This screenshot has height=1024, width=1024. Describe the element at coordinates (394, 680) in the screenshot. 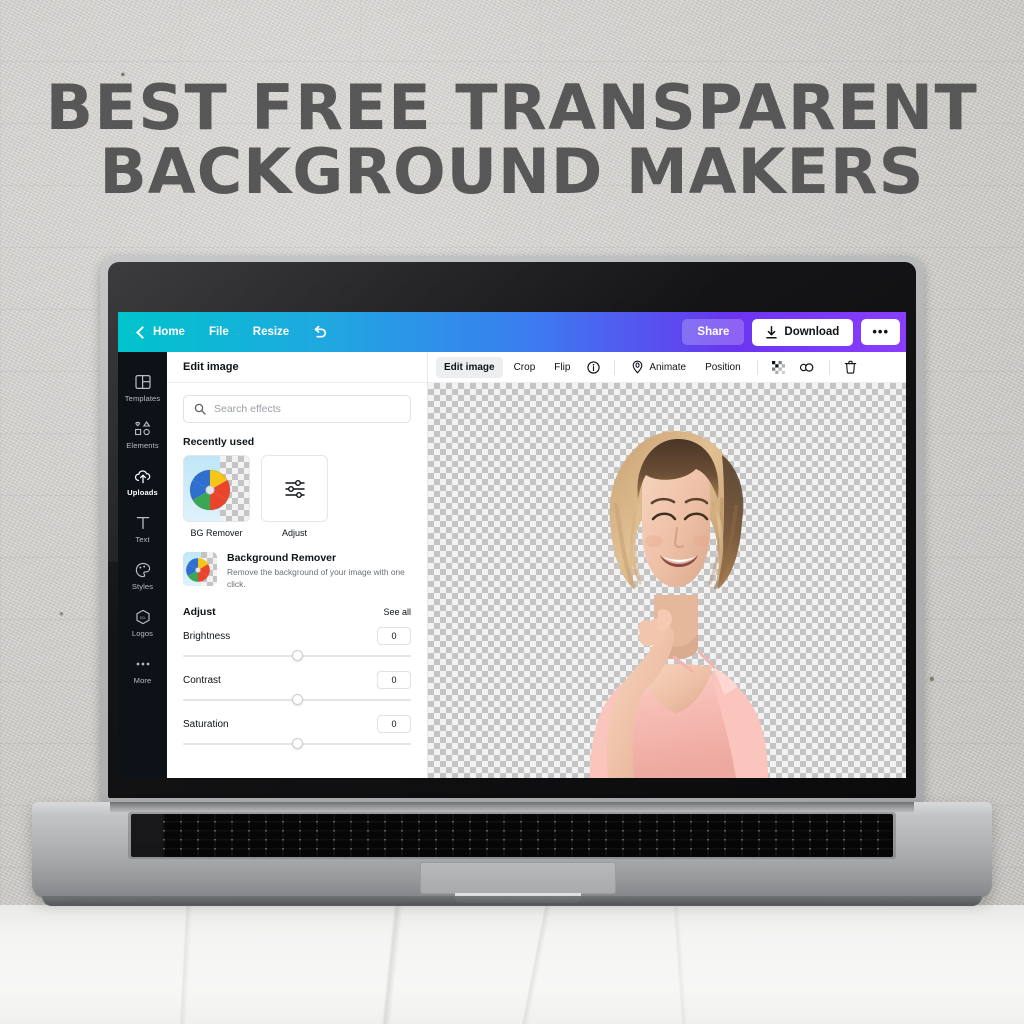

I see `slider-contrast-value: 0` at that location.